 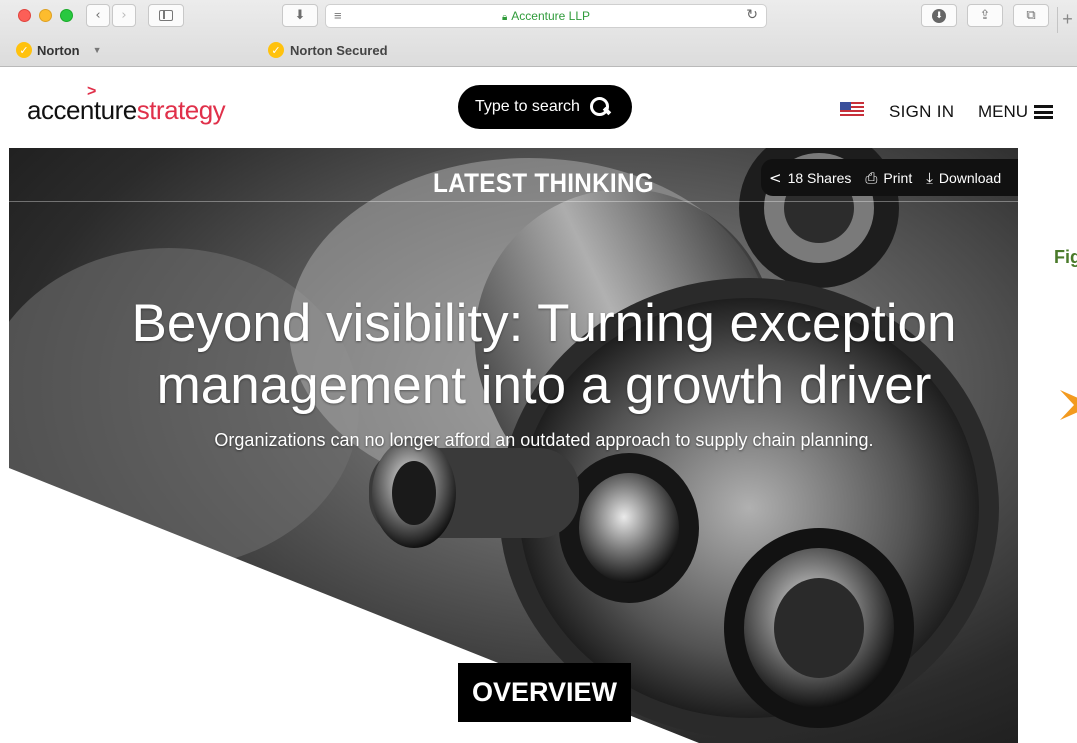 I want to click on download-manager-icon: ⬇, so click(x=300, y=15).